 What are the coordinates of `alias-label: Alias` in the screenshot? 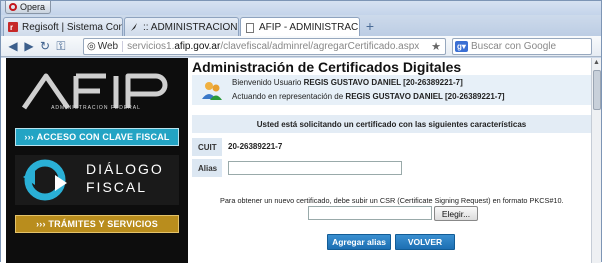 It's located at (207, 168).